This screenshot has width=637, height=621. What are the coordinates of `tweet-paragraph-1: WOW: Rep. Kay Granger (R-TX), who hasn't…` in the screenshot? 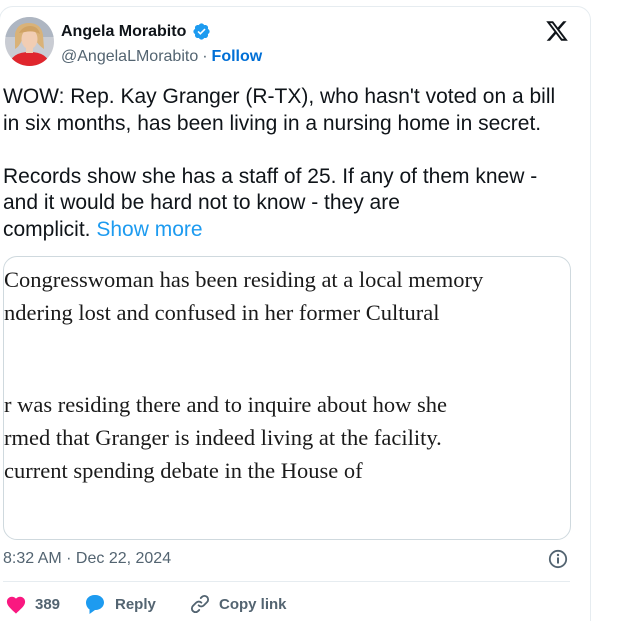 It's located at (279, 110).